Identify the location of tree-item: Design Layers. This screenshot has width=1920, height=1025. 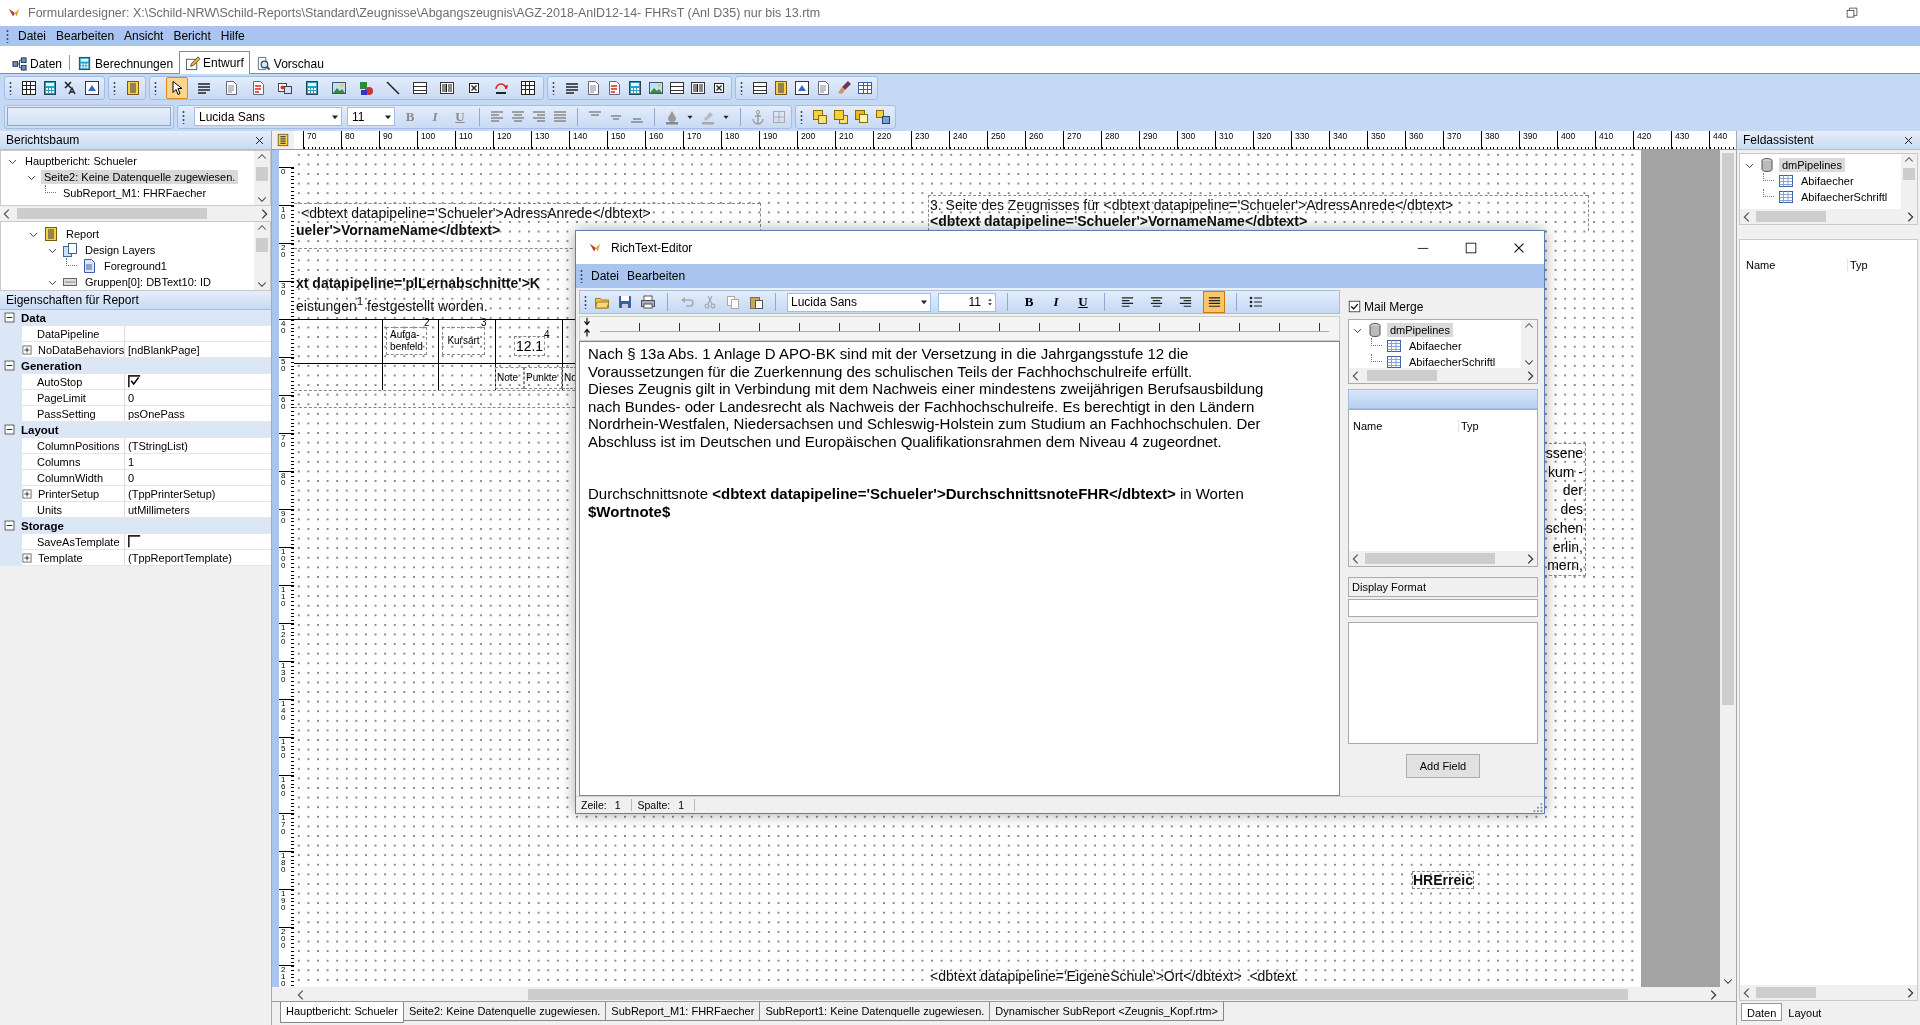
(120, 250).